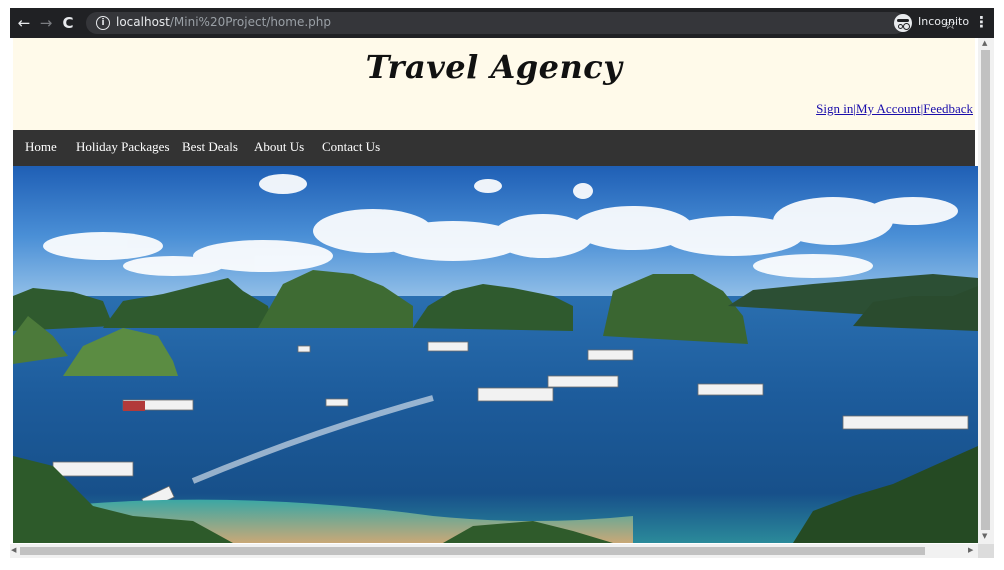  I want to click on site-title: Travel Agency, so click(494, 67).